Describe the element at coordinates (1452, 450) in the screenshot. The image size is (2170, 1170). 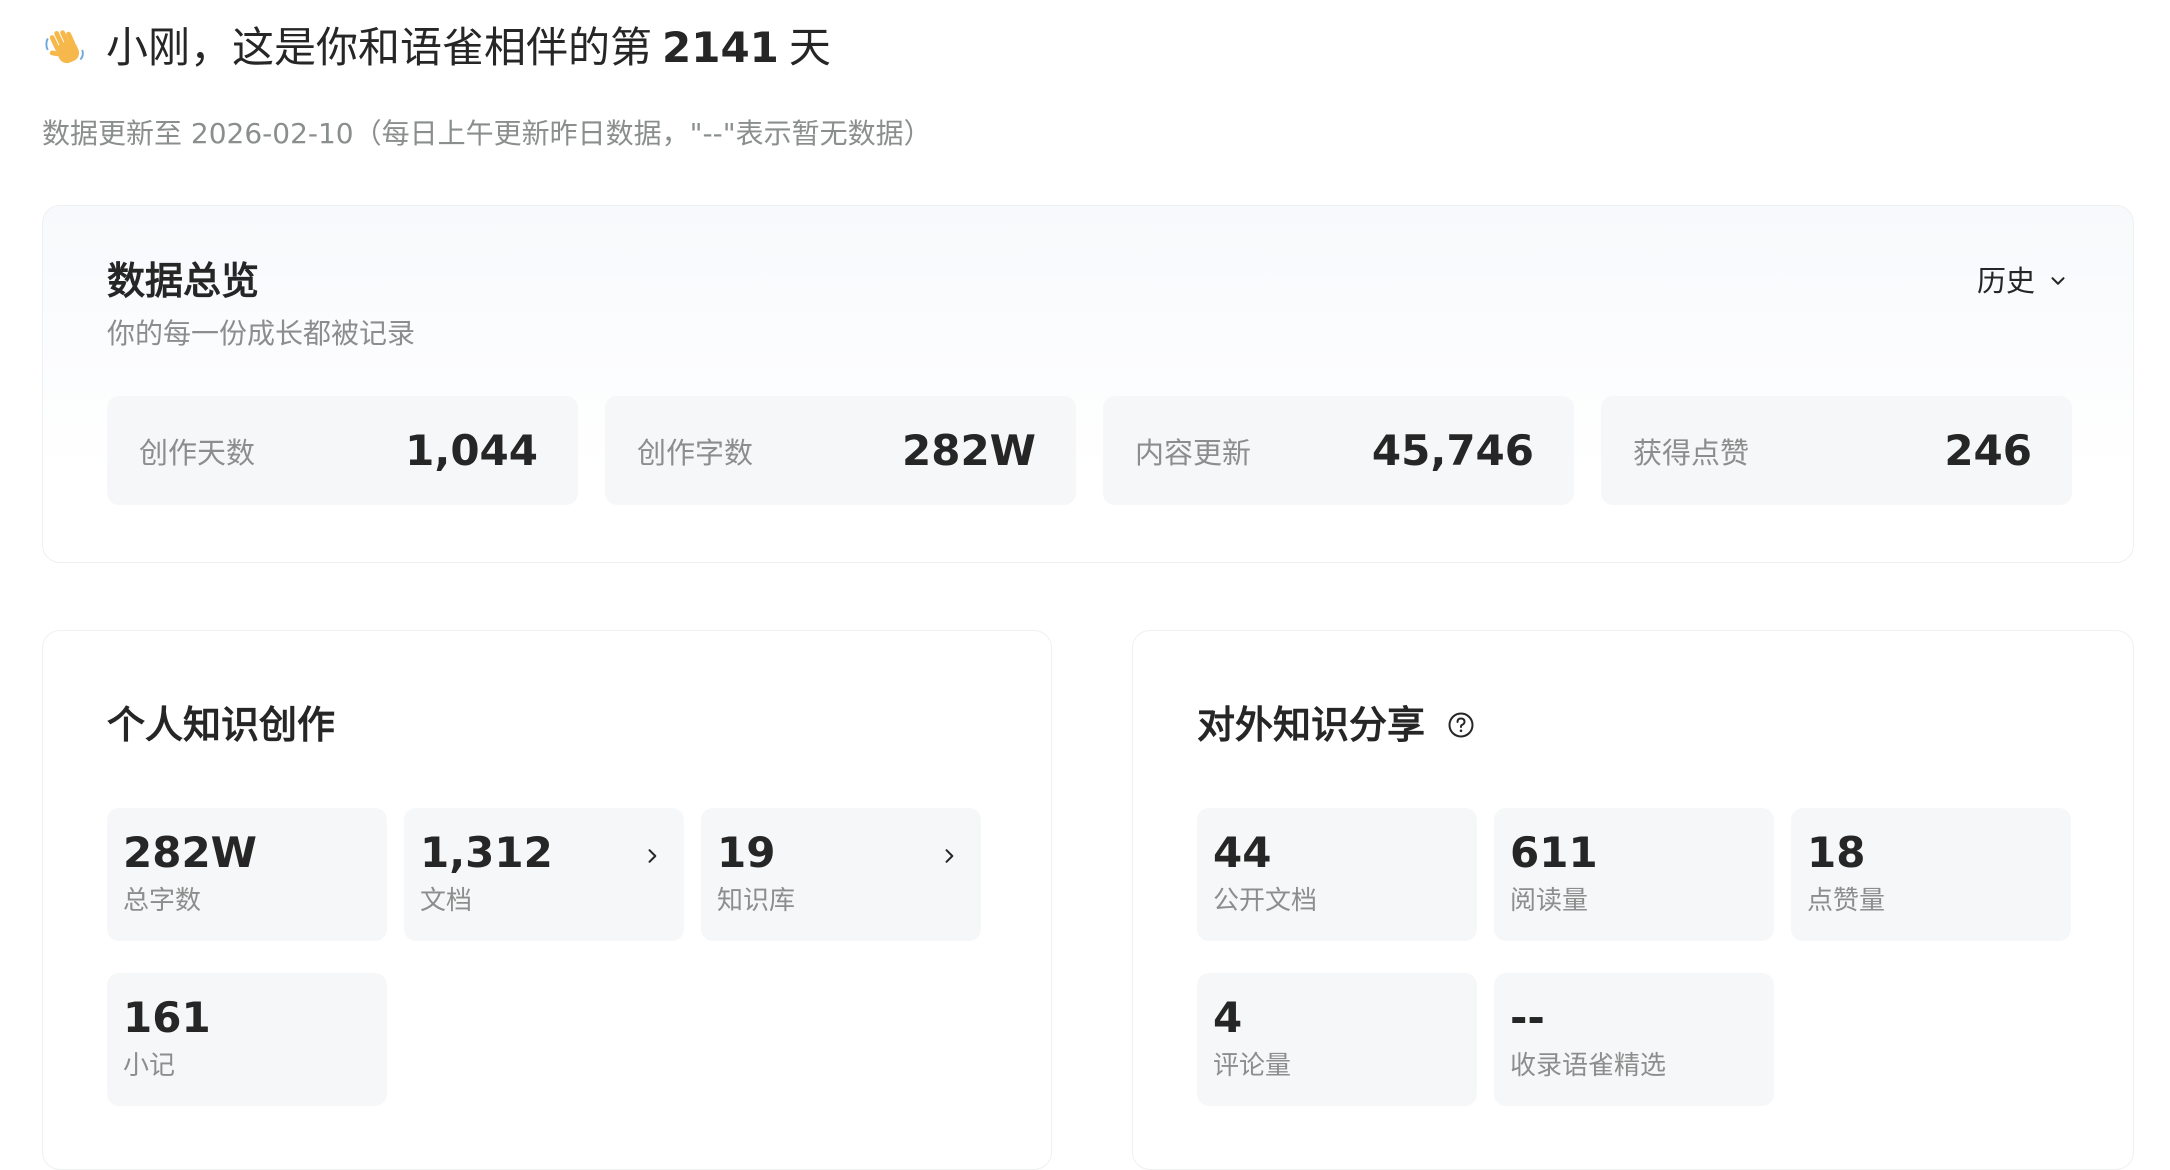
I see `stat-value: 45,746` at that location.